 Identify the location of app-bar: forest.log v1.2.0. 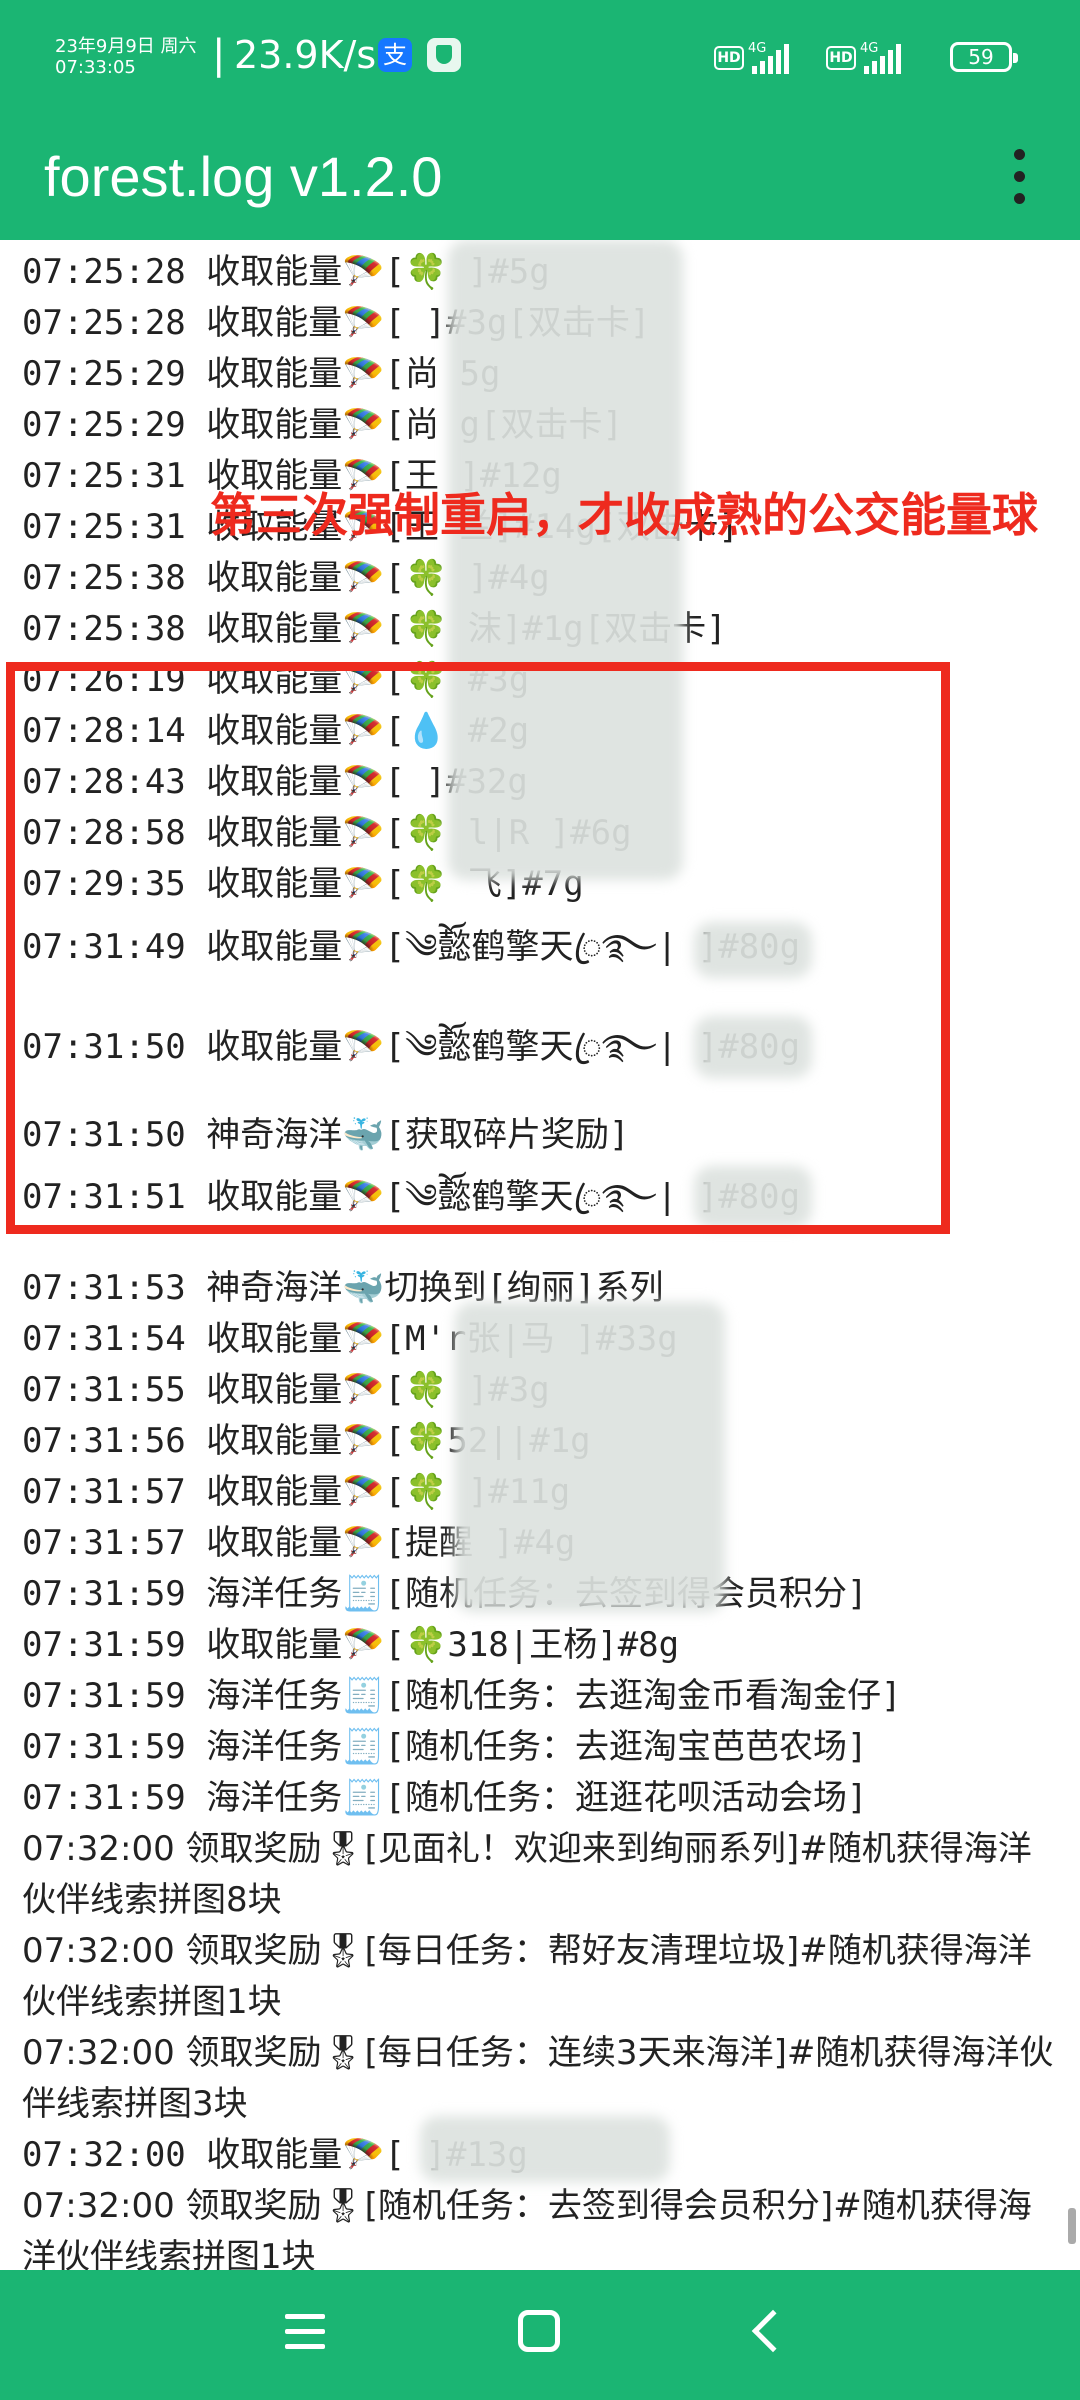
(540, 177).